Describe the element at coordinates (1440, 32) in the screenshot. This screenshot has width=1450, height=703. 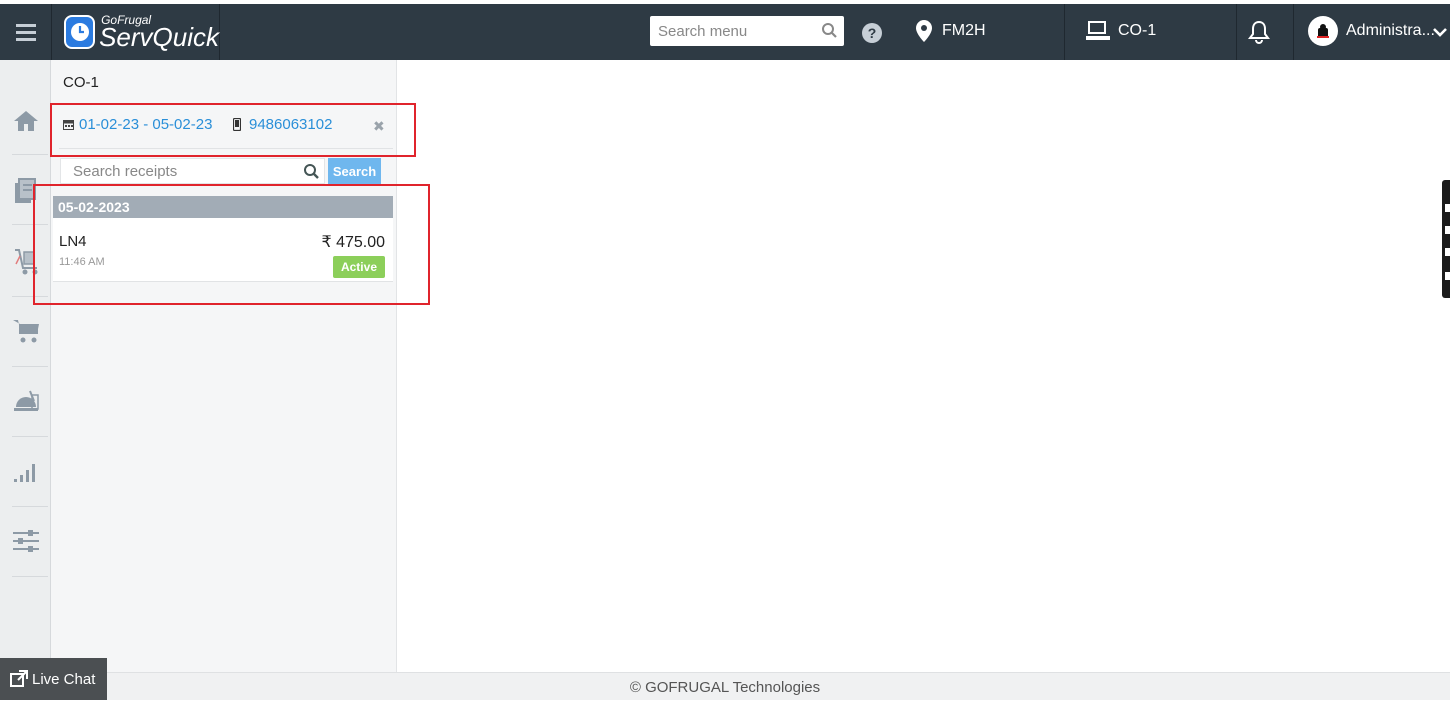
I see `chevron-down-icon` at that location.